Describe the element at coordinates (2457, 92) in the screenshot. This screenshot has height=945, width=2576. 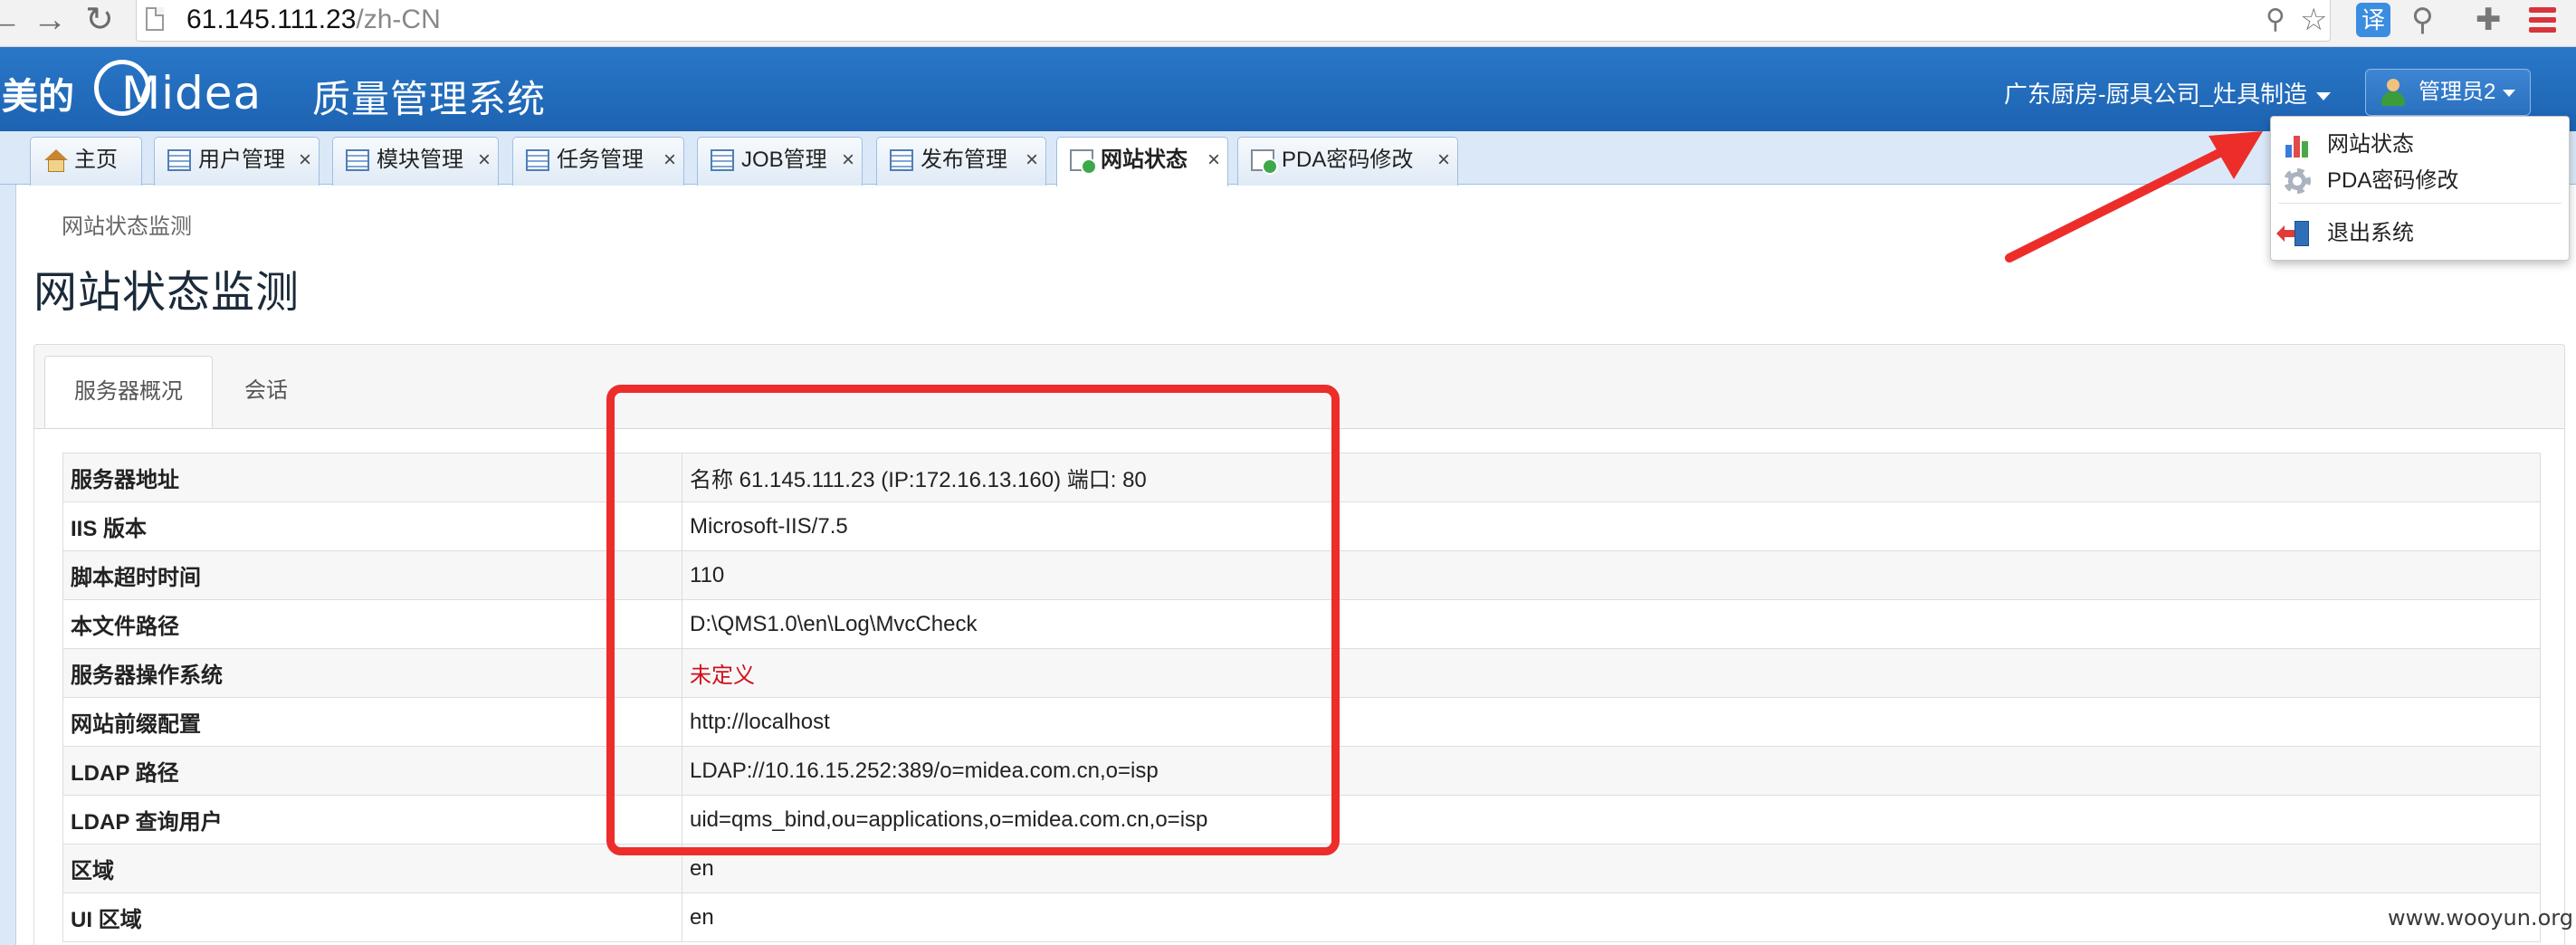
I see `user-name: 管理员2` at that location.